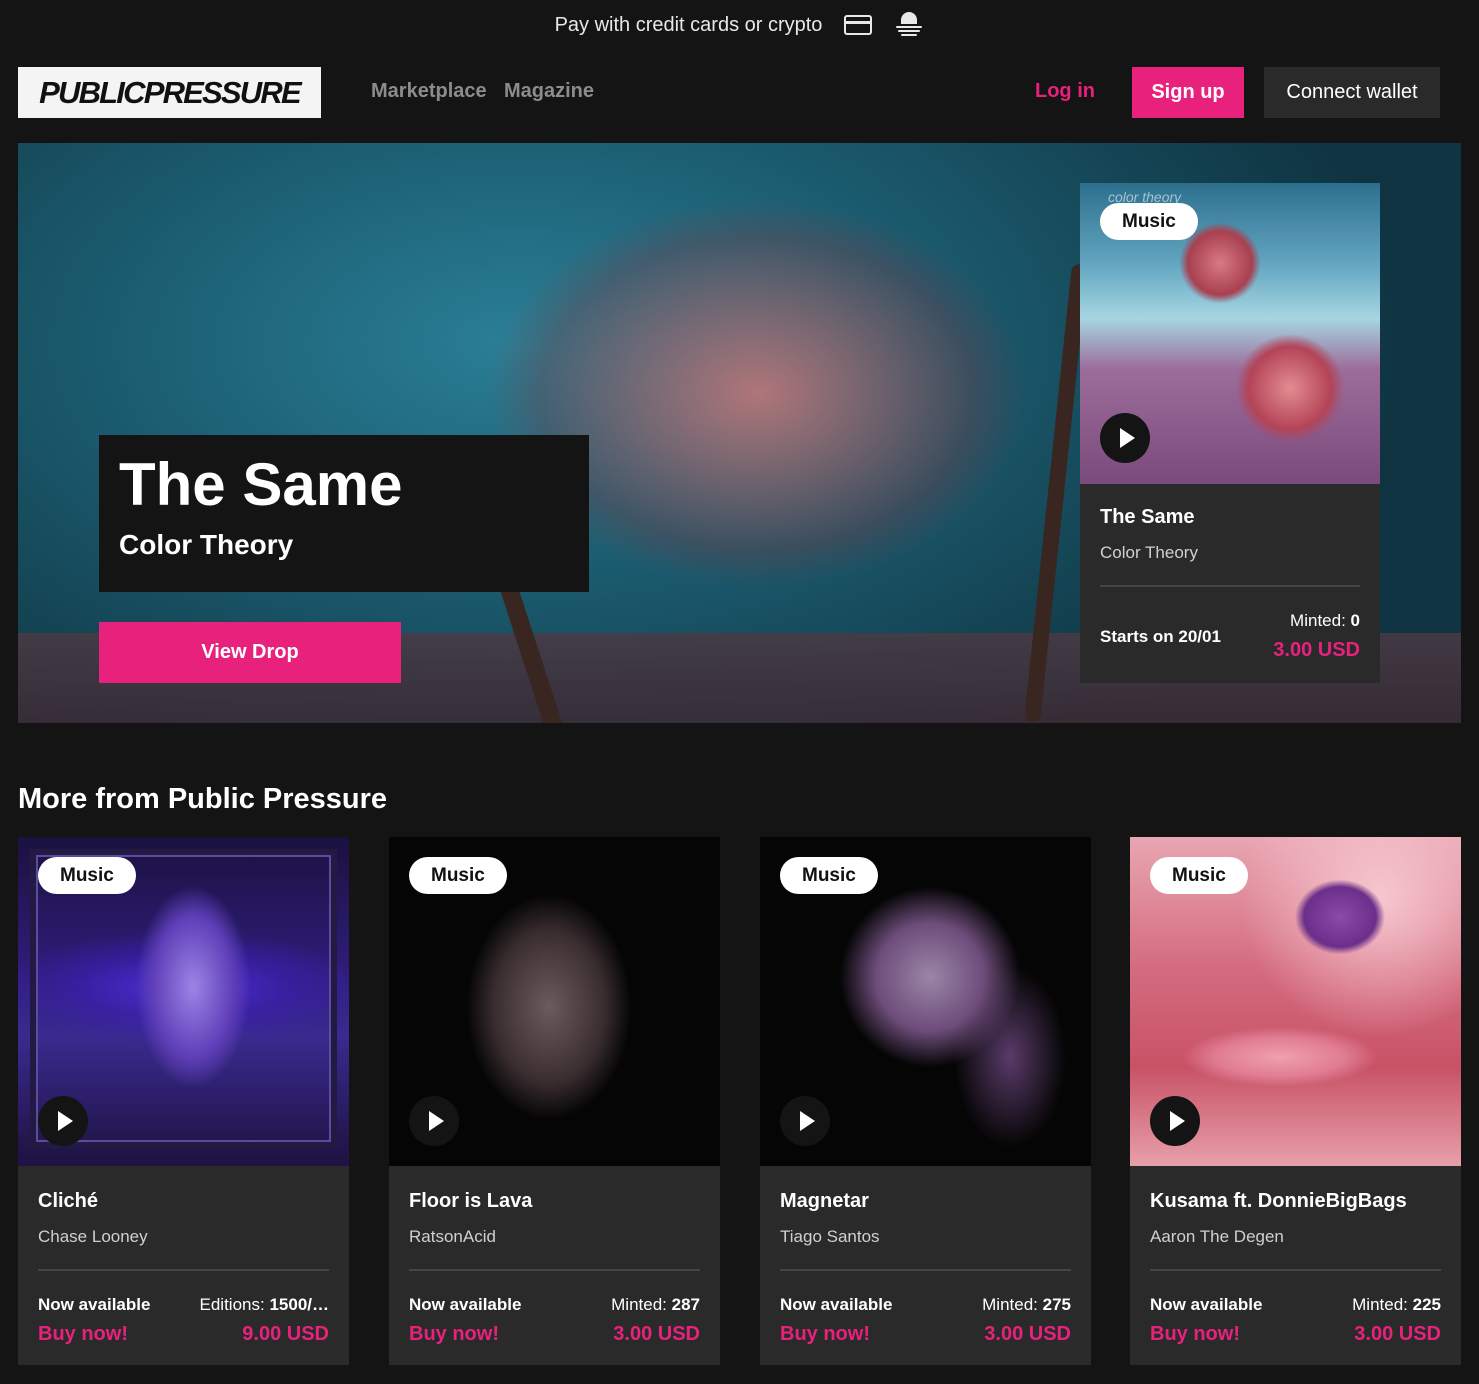  I want to click on nav-link-marketplace: Marketplace, so click(429, 91).